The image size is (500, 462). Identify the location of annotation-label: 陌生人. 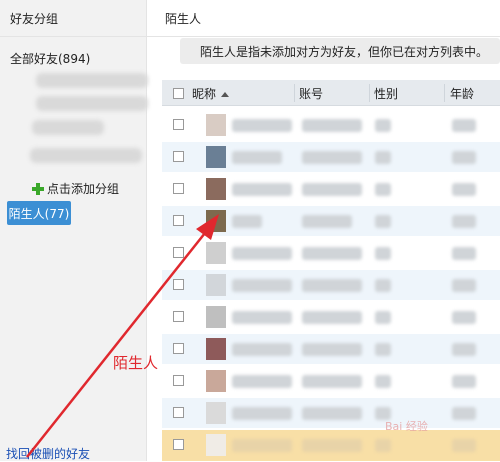
(136, 363).